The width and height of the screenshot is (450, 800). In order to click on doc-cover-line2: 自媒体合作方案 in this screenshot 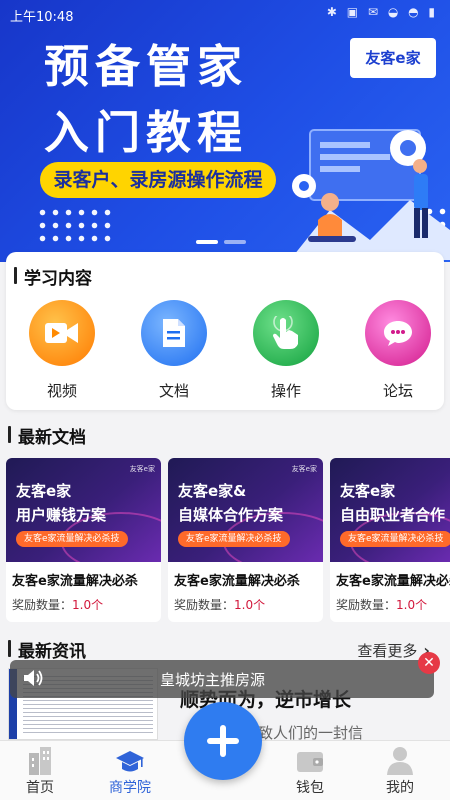, I will do `click(231, 515)`.